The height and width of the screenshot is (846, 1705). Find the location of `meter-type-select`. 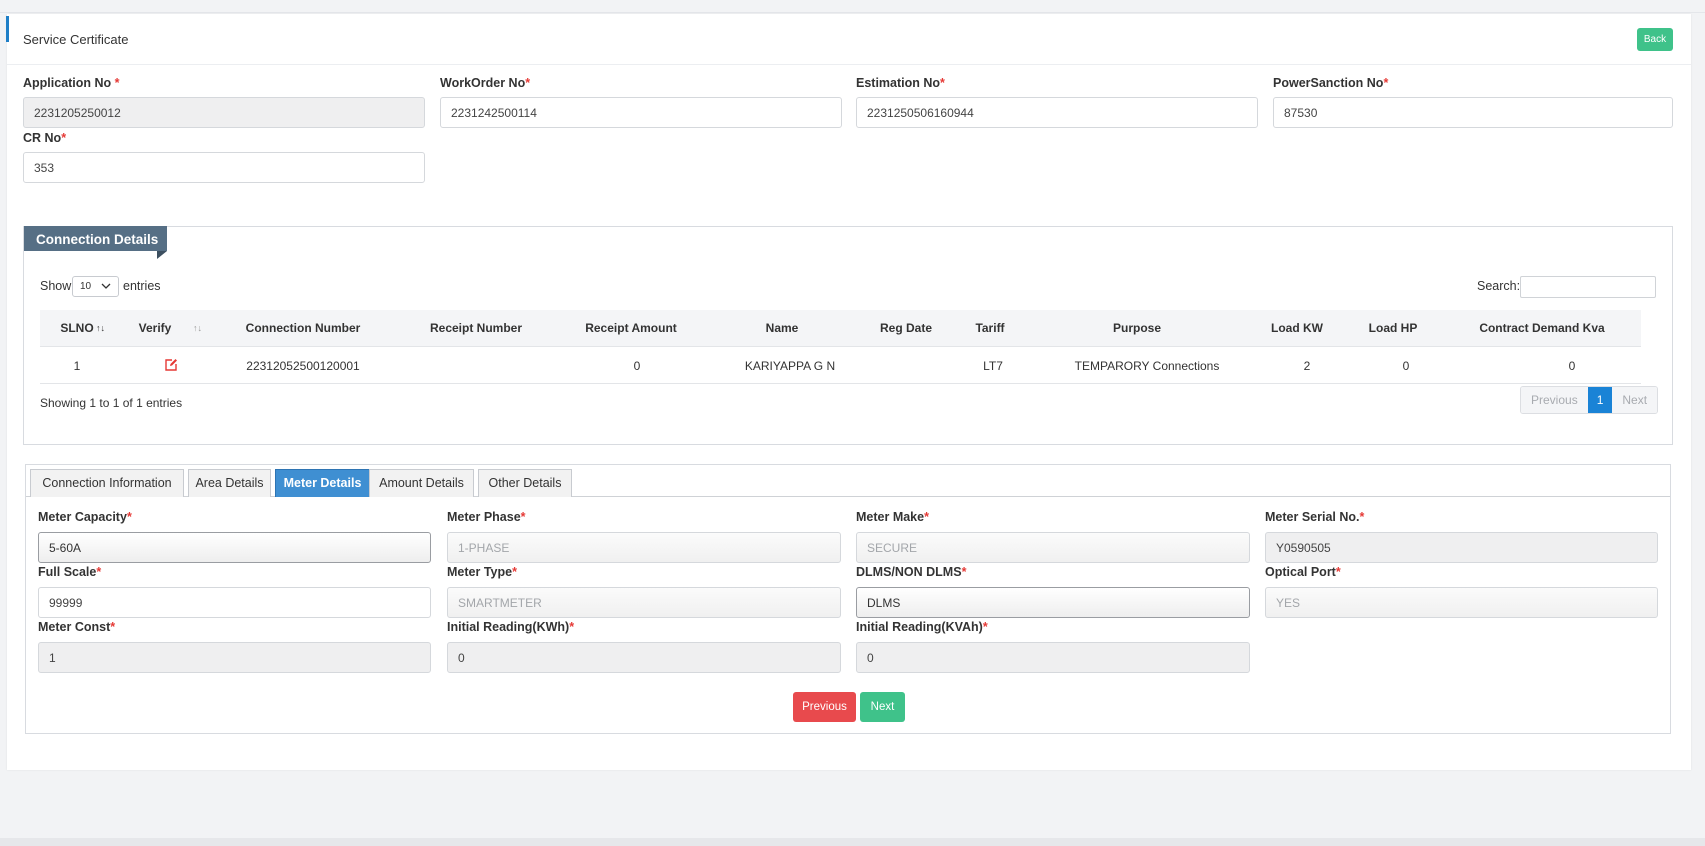

meter-type-select is located at coordinates (644, 602).